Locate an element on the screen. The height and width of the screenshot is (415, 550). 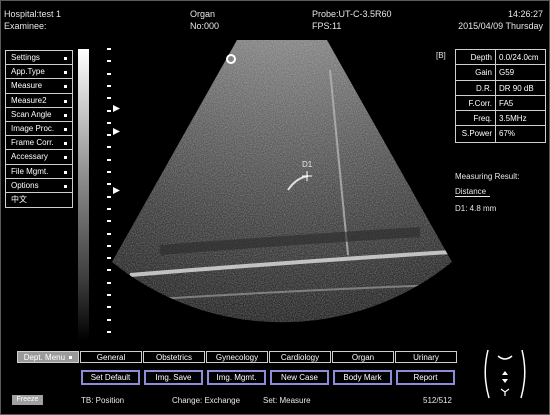
param-value: 67% is located at coordinates (507, 134).